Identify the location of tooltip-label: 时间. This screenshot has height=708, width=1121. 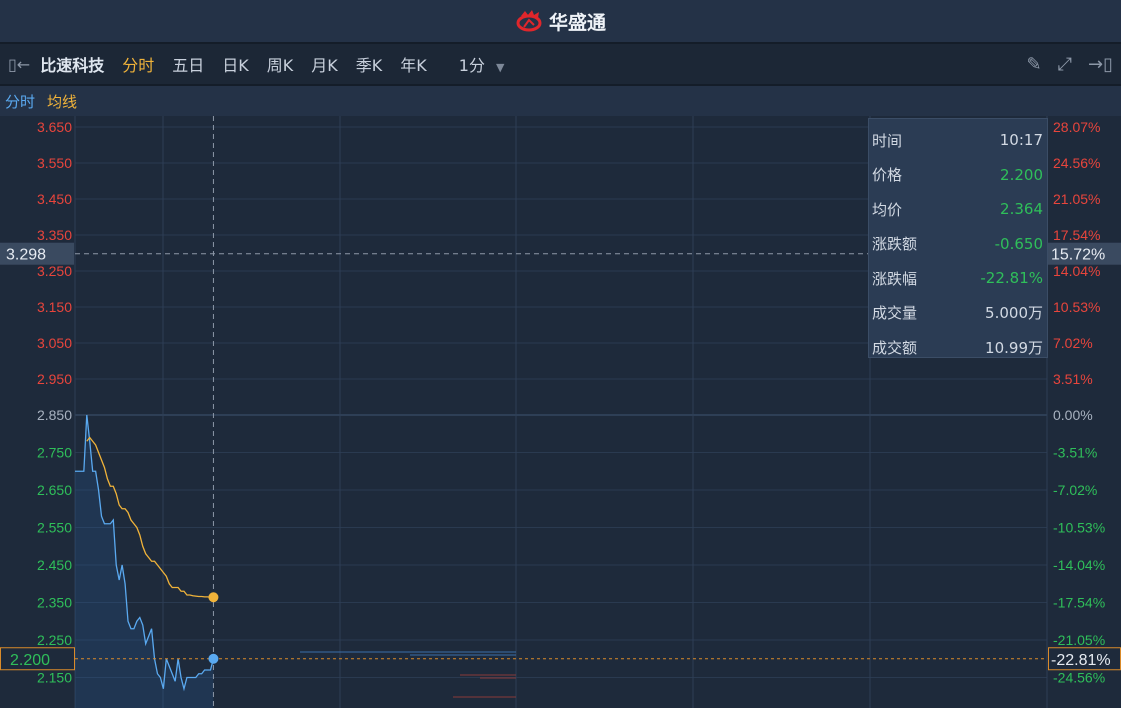
(887, 140).